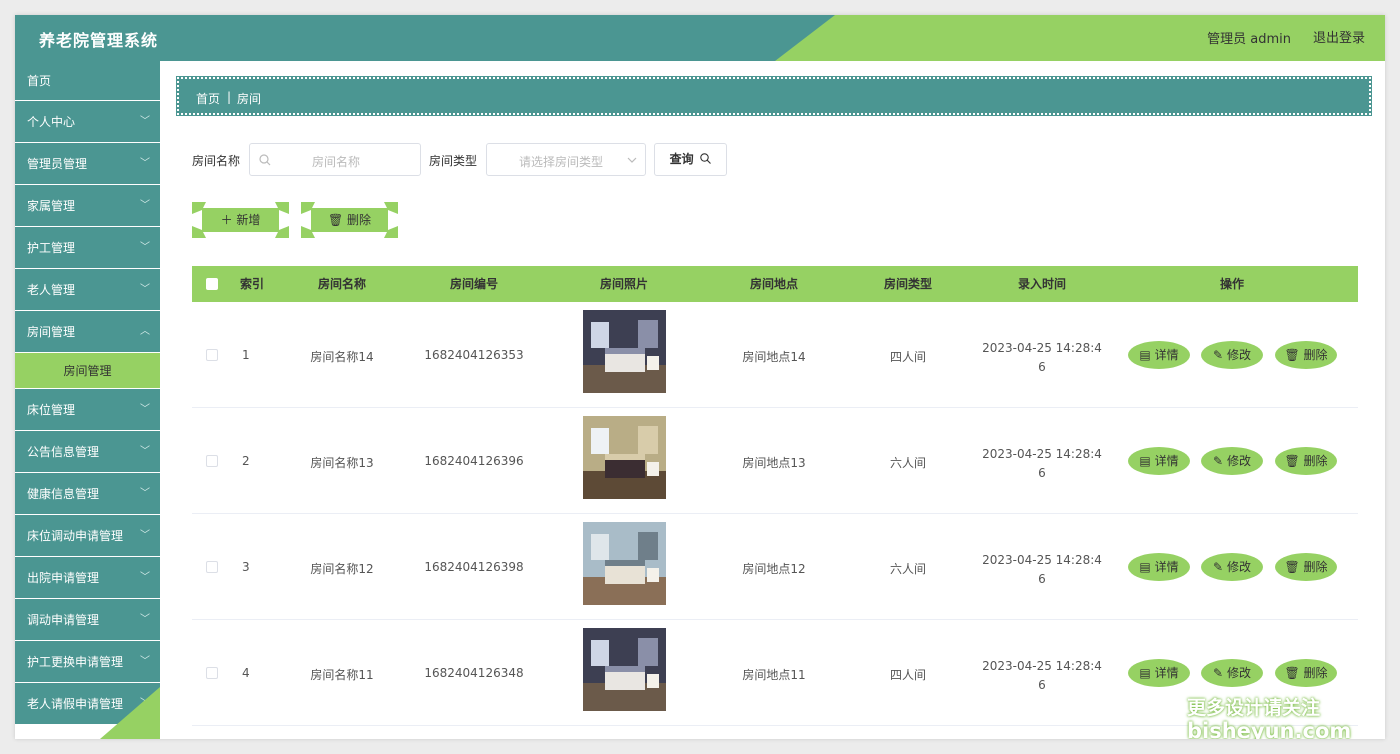 Image resolution: width=1400 pixels, height=754 pixels. I want to click on delete-button-label: 🗑 删除, so click(1306, 461).